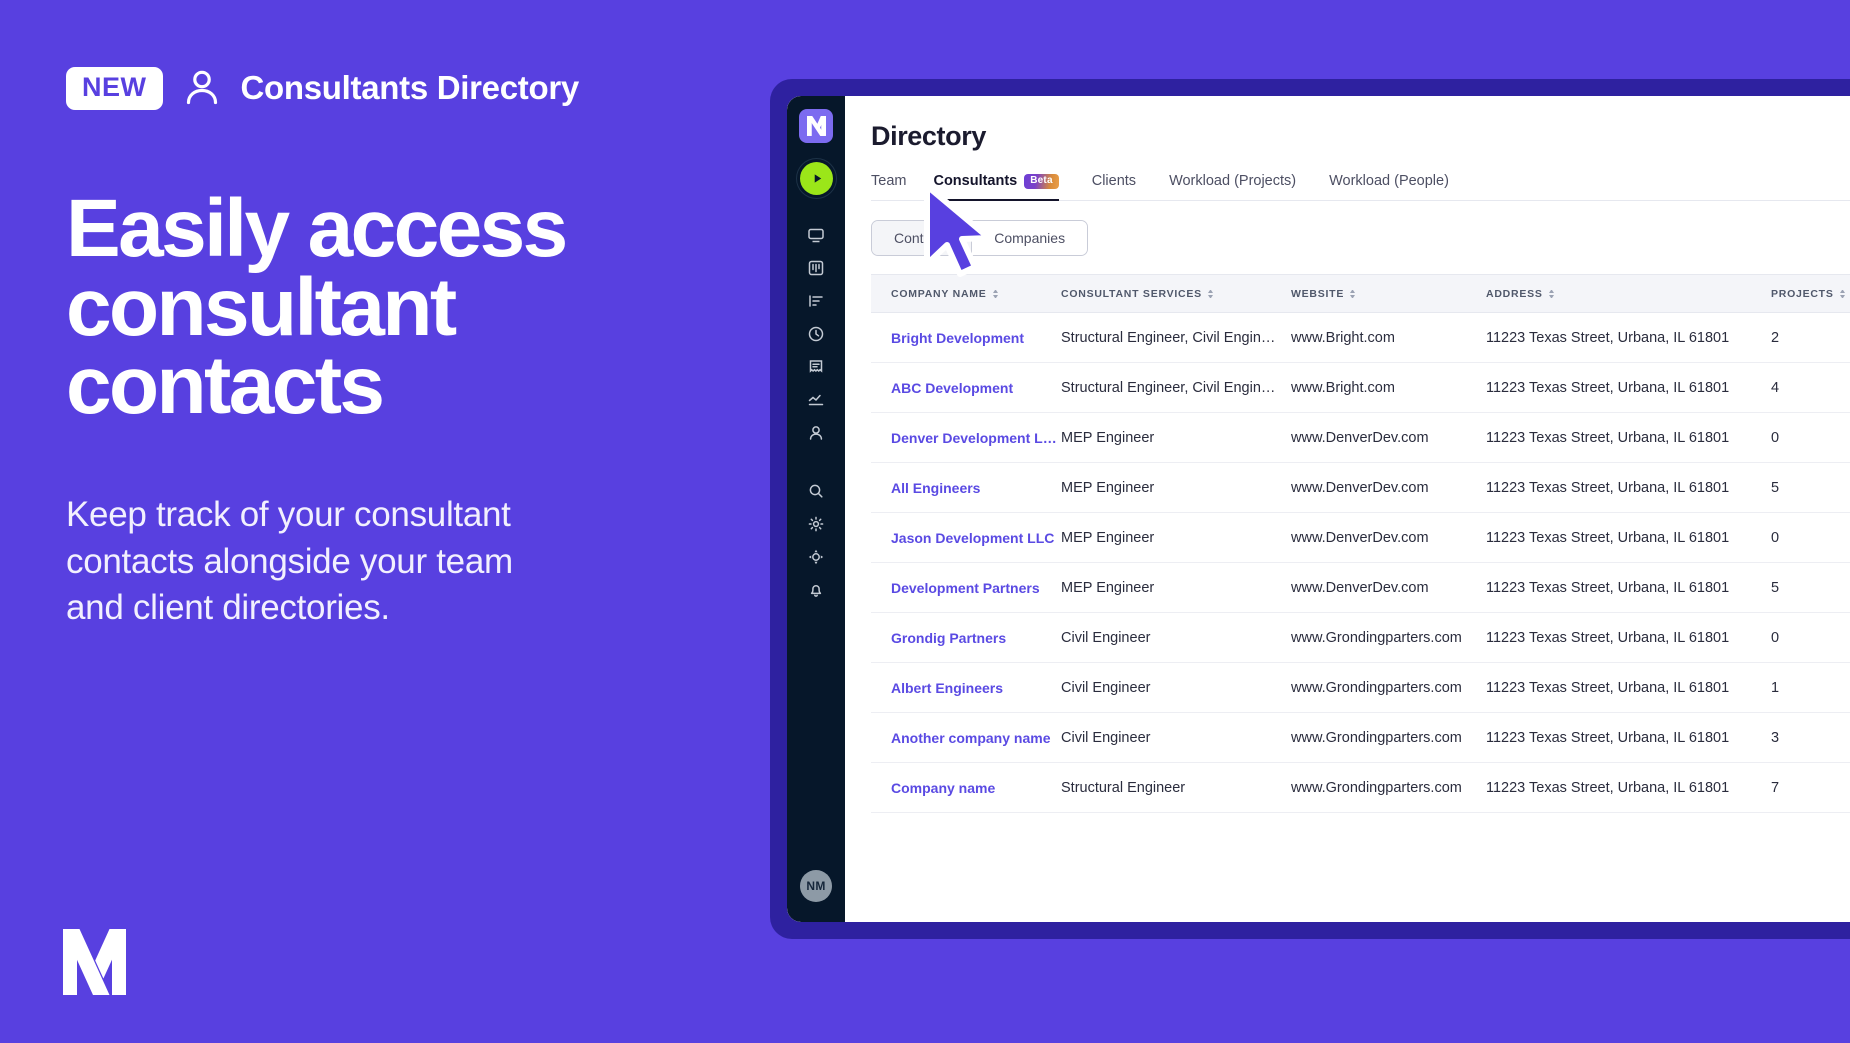 This screenshot has width=1850, height=1043. I want to click on tab-label: Workload (People), so click(1389, 181).